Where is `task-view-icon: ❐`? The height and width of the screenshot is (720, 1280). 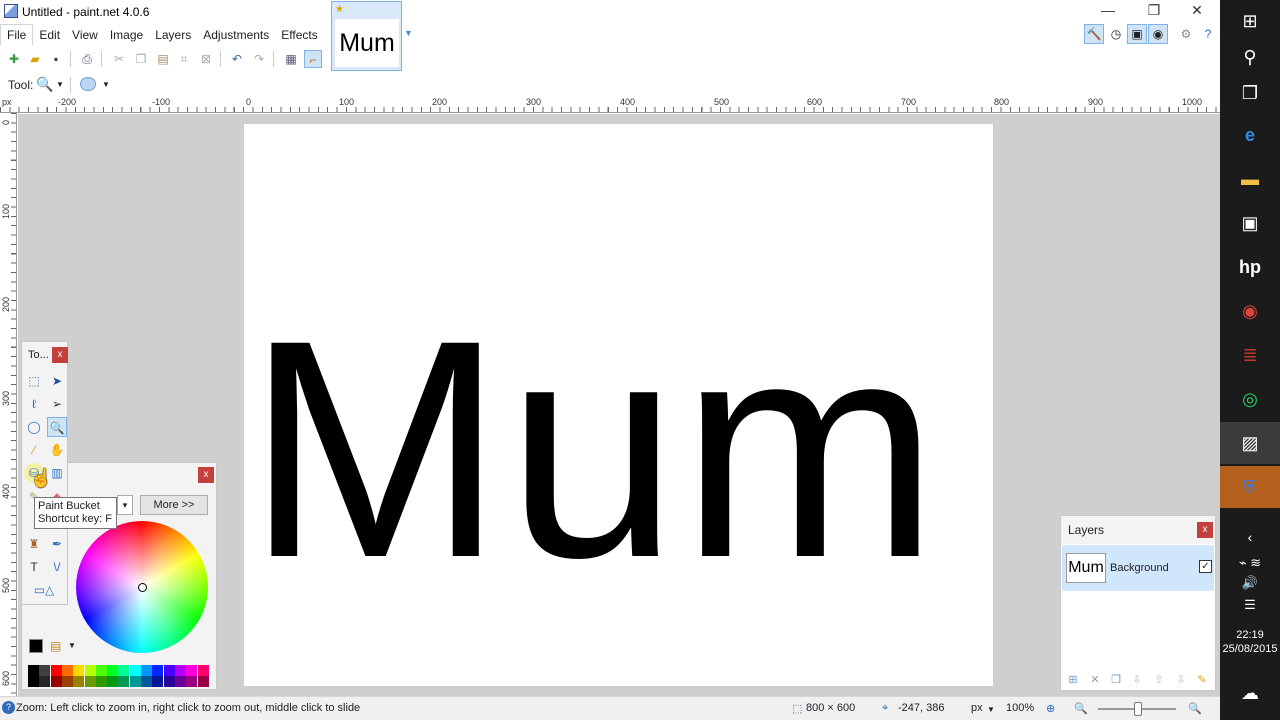 task-view-icon: ❐ is located at coordinates (1250, 93).